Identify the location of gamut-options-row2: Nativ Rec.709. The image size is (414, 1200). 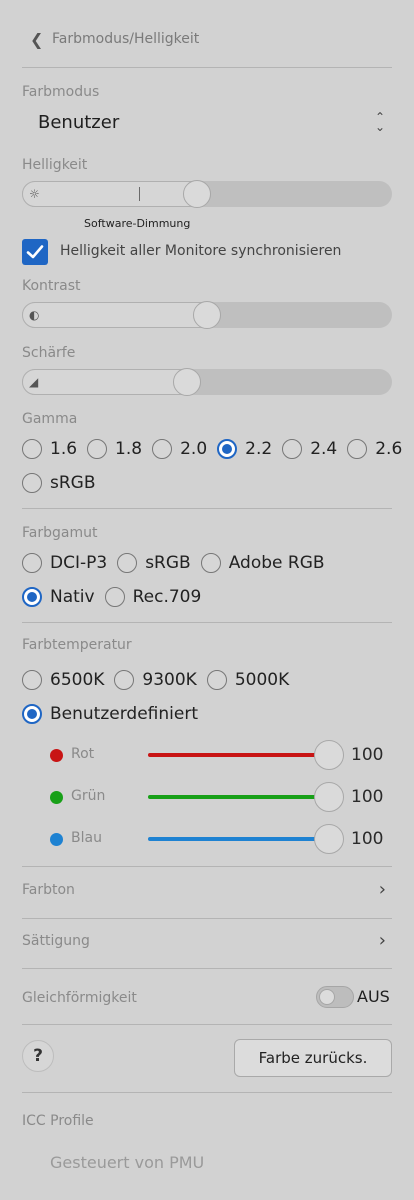
(116, 597).